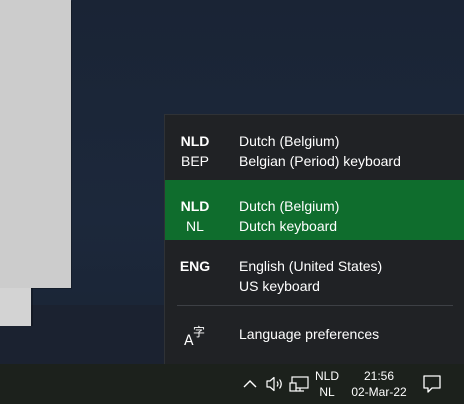 This screenshot has height=404, width=464. I want to click on taskbar-clock: 21:56 02-Mar-22, so click(379, 384).